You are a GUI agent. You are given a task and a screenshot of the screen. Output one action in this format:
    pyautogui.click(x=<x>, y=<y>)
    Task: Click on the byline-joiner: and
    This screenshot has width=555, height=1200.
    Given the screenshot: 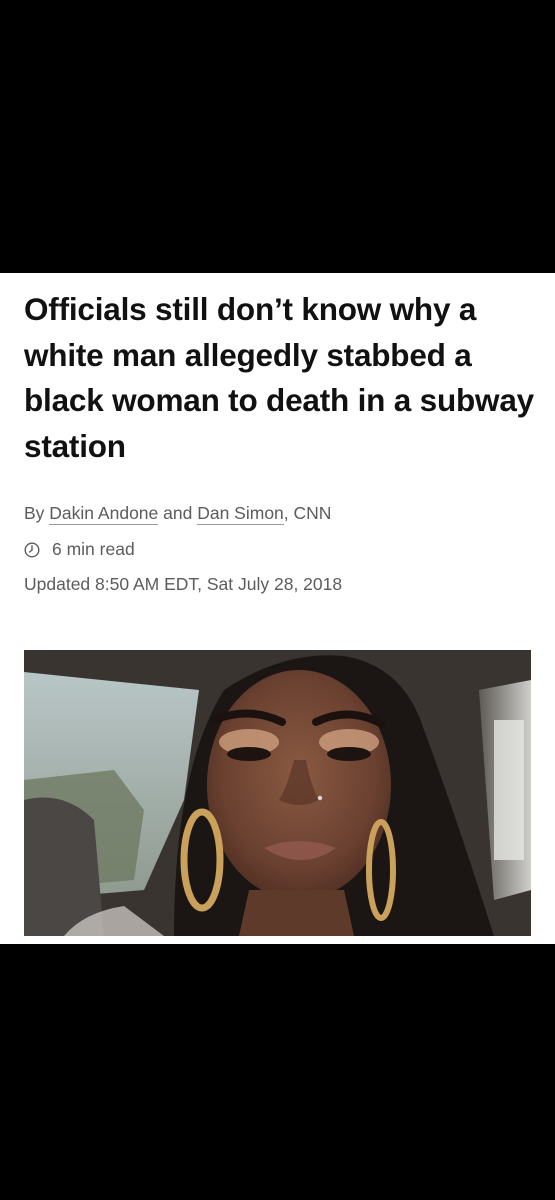 What is the action you would take?
    pyautogui.click(x=178, y=513)
    